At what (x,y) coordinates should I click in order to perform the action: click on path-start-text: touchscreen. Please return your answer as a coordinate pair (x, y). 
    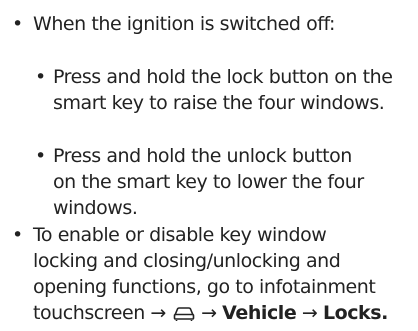
    Looking at the image, I should click on (89, 313).